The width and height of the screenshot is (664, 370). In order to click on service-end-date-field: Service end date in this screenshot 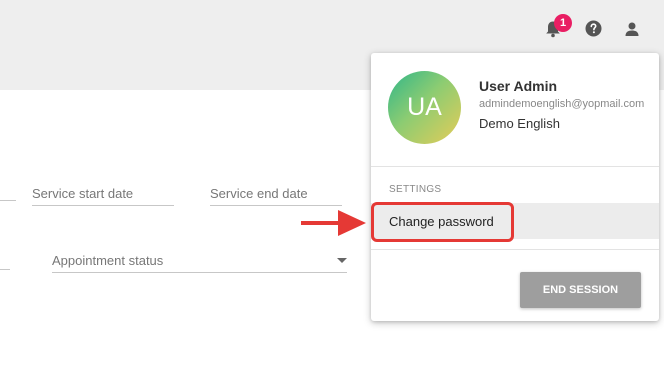, I will do `click(276, 196)`.